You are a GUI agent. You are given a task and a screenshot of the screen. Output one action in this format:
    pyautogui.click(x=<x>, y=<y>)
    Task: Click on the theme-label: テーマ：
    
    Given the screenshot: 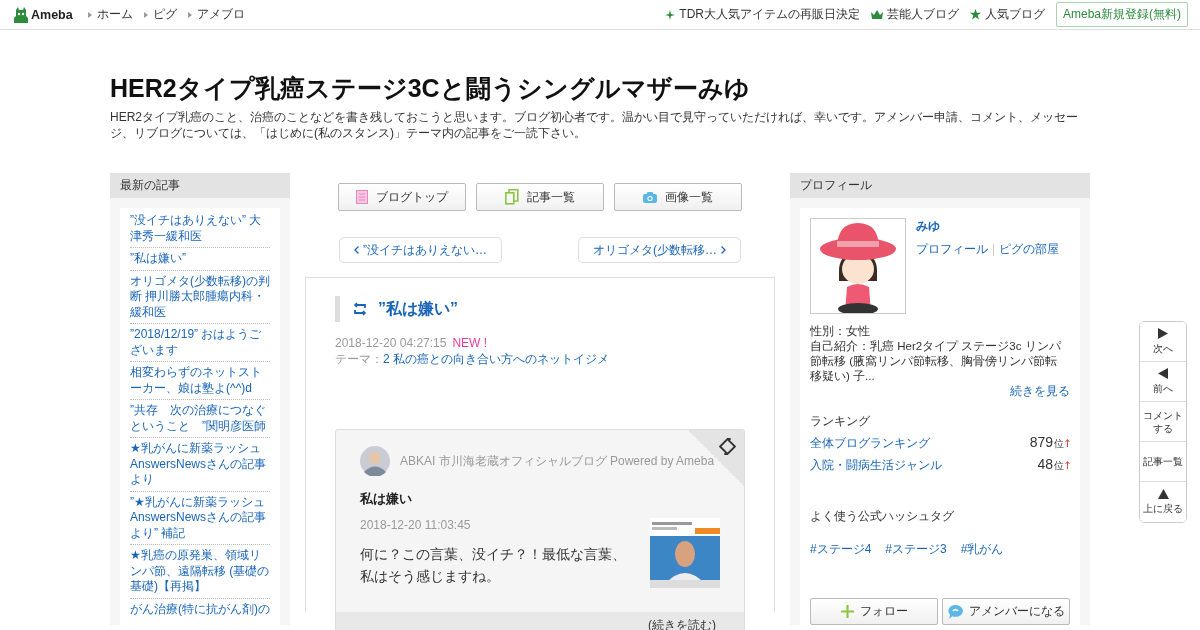 What is the action you would take?
    pyautogui.click(x=359, y=359)
    